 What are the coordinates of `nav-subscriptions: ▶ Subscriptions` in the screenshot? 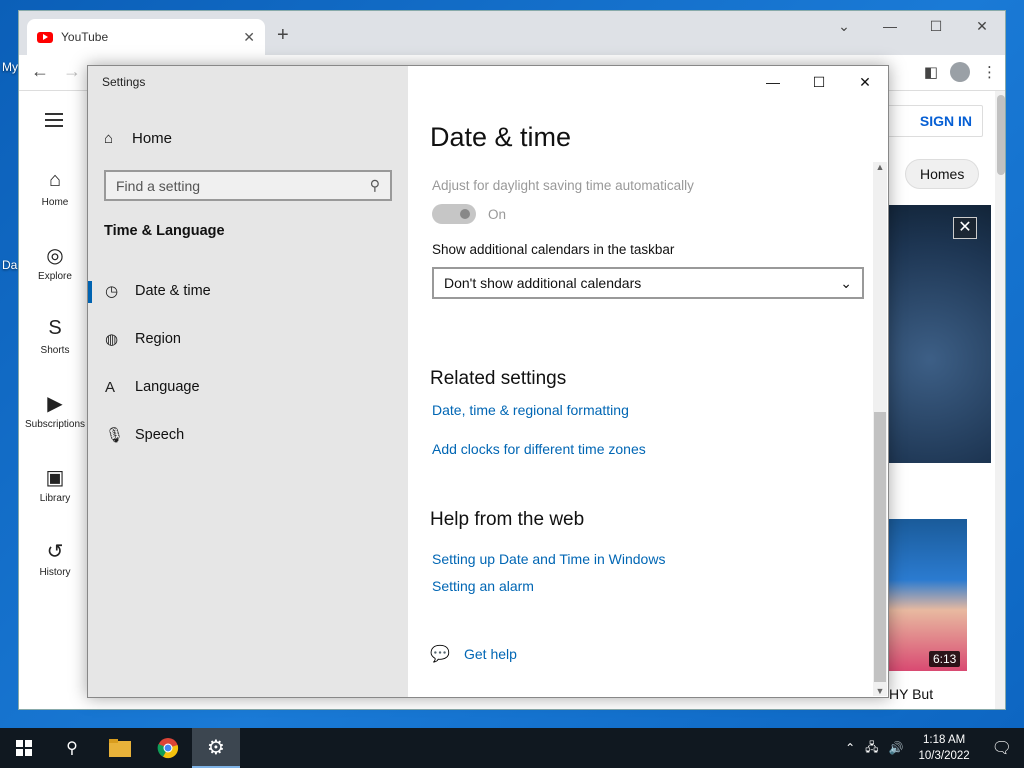 It's located at (55, 410).